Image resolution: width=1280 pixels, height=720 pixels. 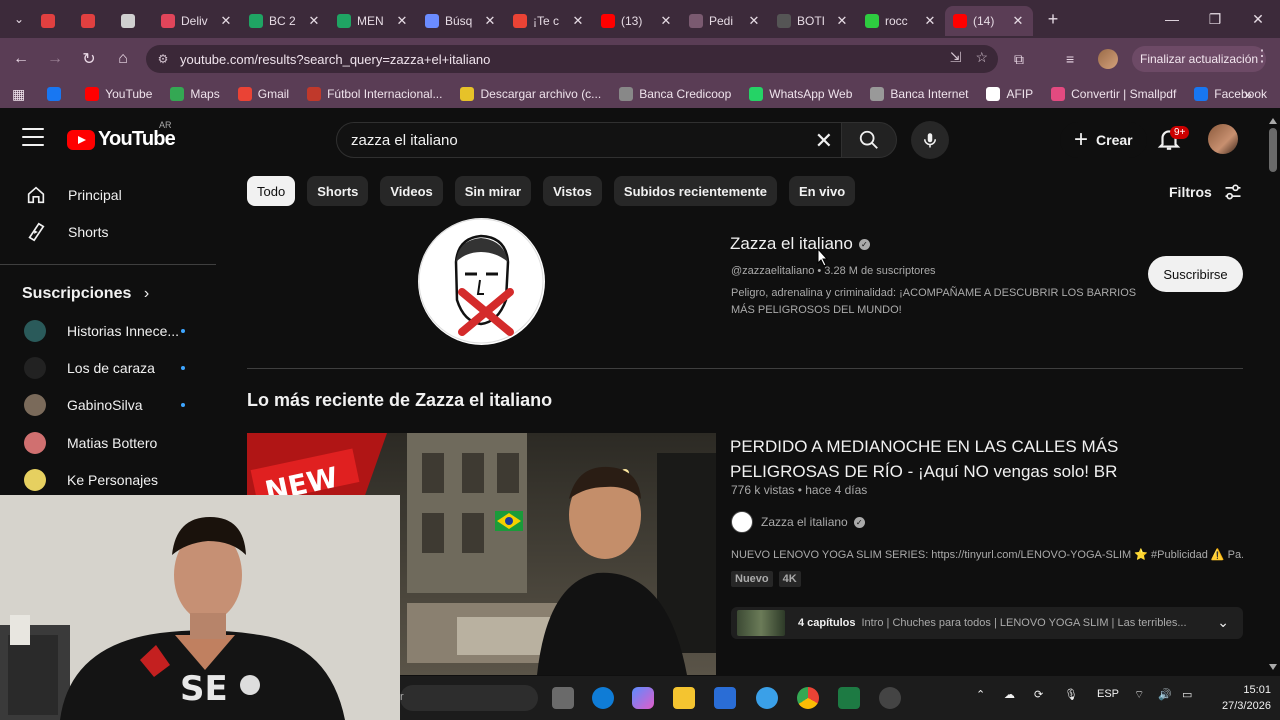 What do you see at coordinates (1248, 94) in the screenshot?
I see `bookmarks-overflow-icon: »` at bounding box center [1248, 94].